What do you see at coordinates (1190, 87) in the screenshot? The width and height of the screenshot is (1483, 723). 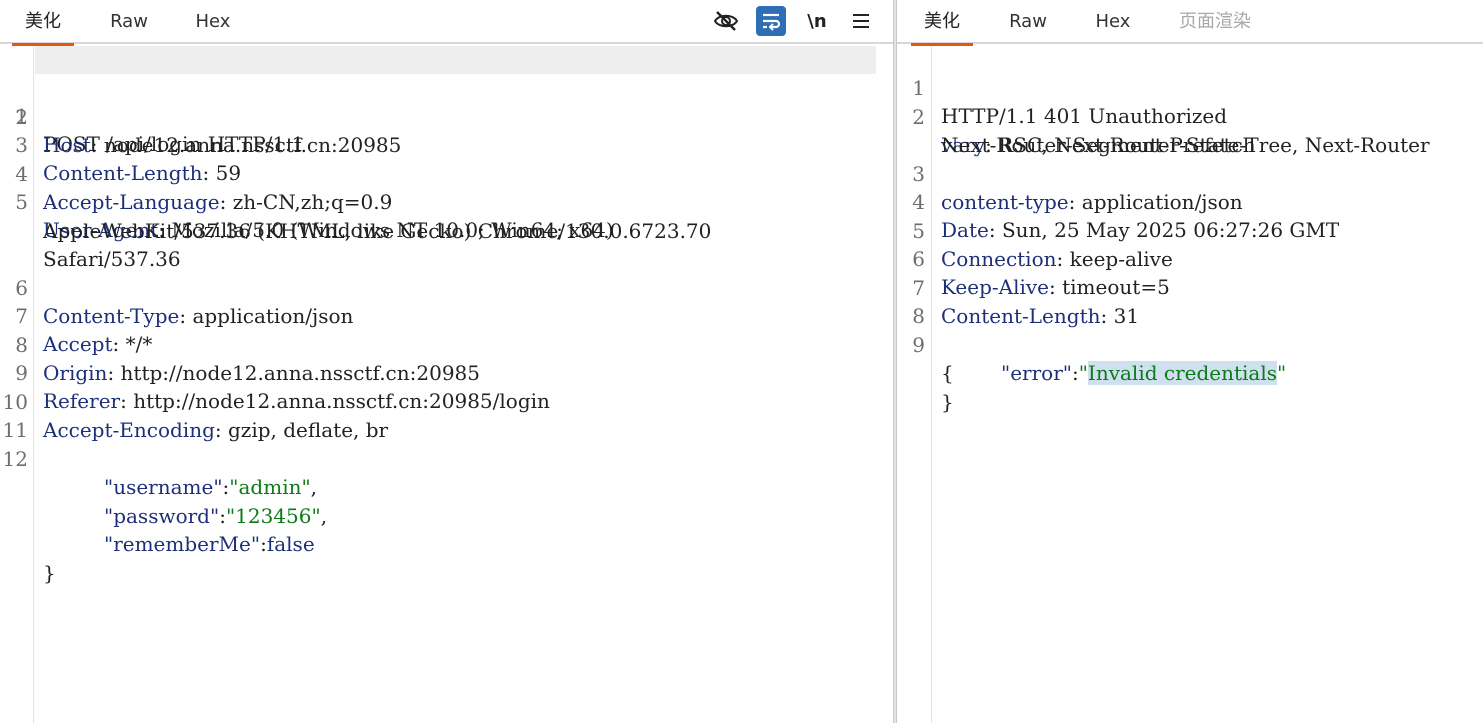 I see `code-line: 1 HTTP/1.1 401 Unauthorized` at bounding box center [1190, 87].